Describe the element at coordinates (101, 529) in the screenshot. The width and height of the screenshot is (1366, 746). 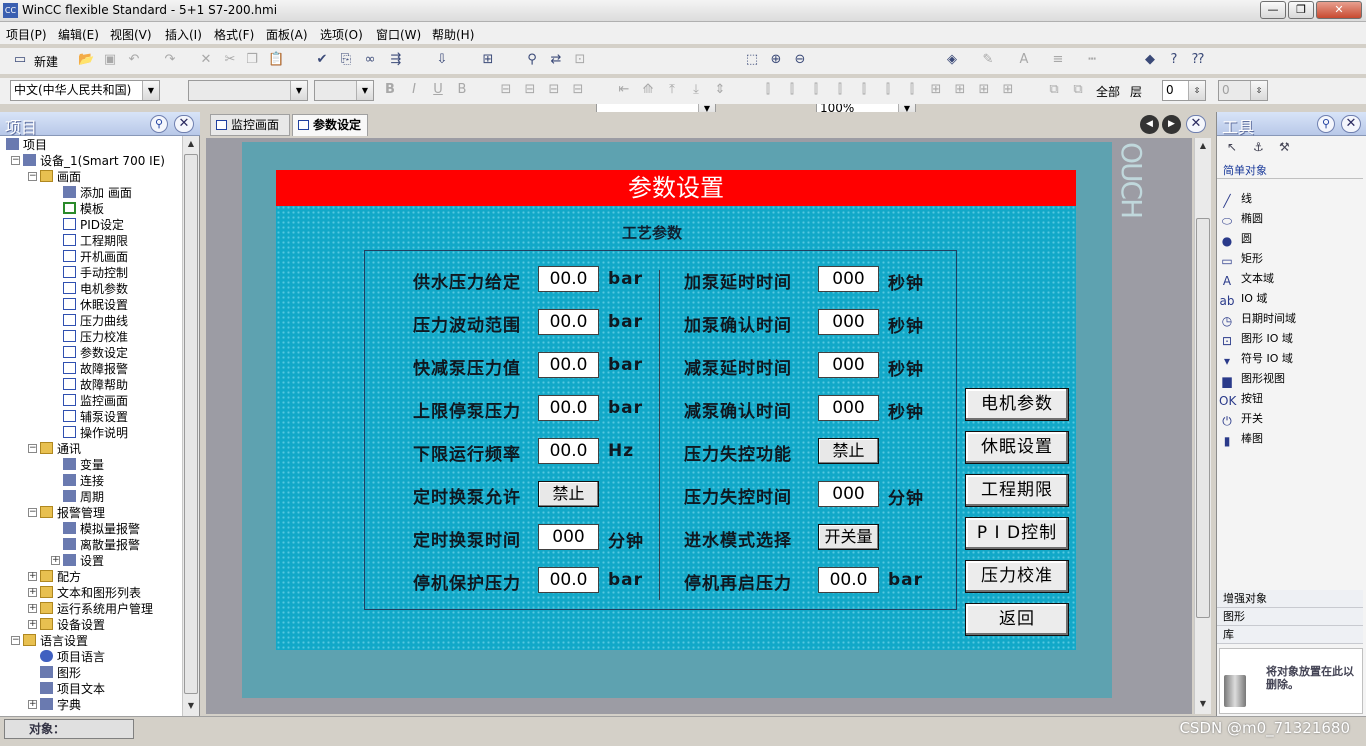
I see `tree-item: 模拟量报警` at that location.